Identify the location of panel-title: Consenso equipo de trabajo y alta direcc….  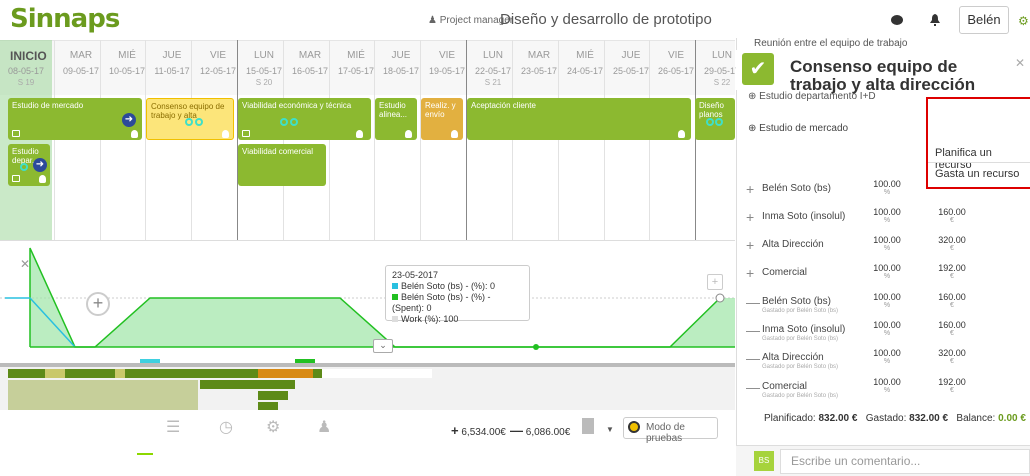
(883, 75).